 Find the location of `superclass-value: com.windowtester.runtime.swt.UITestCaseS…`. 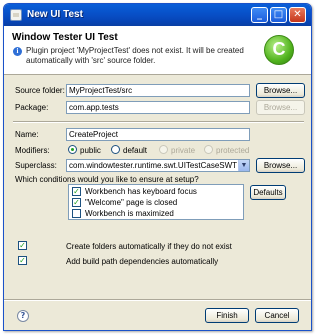

superclass-value: com.windowtester.runtime.swt.UITestCaseS… is located at coordinates (153, 165).